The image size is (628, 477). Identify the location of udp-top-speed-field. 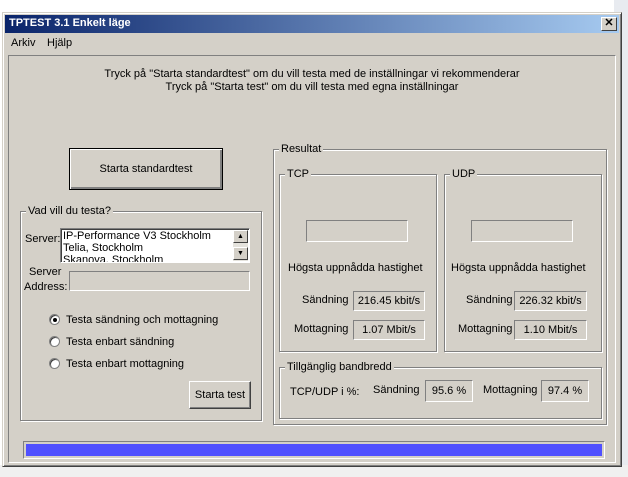
(522, 231).